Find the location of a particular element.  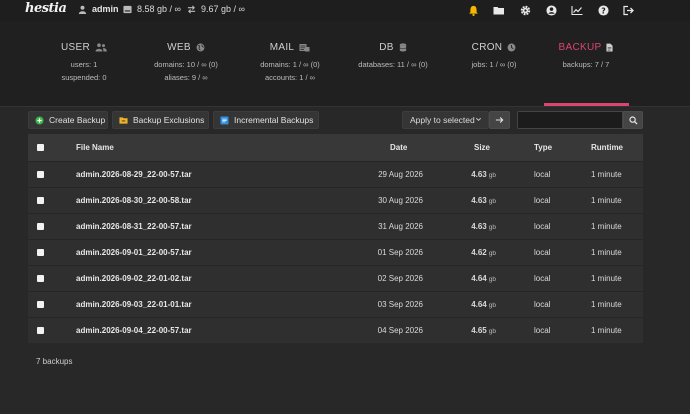

stat-mail-line-2: accounts: 1 / ∞ is located at coordinates (290, 77).